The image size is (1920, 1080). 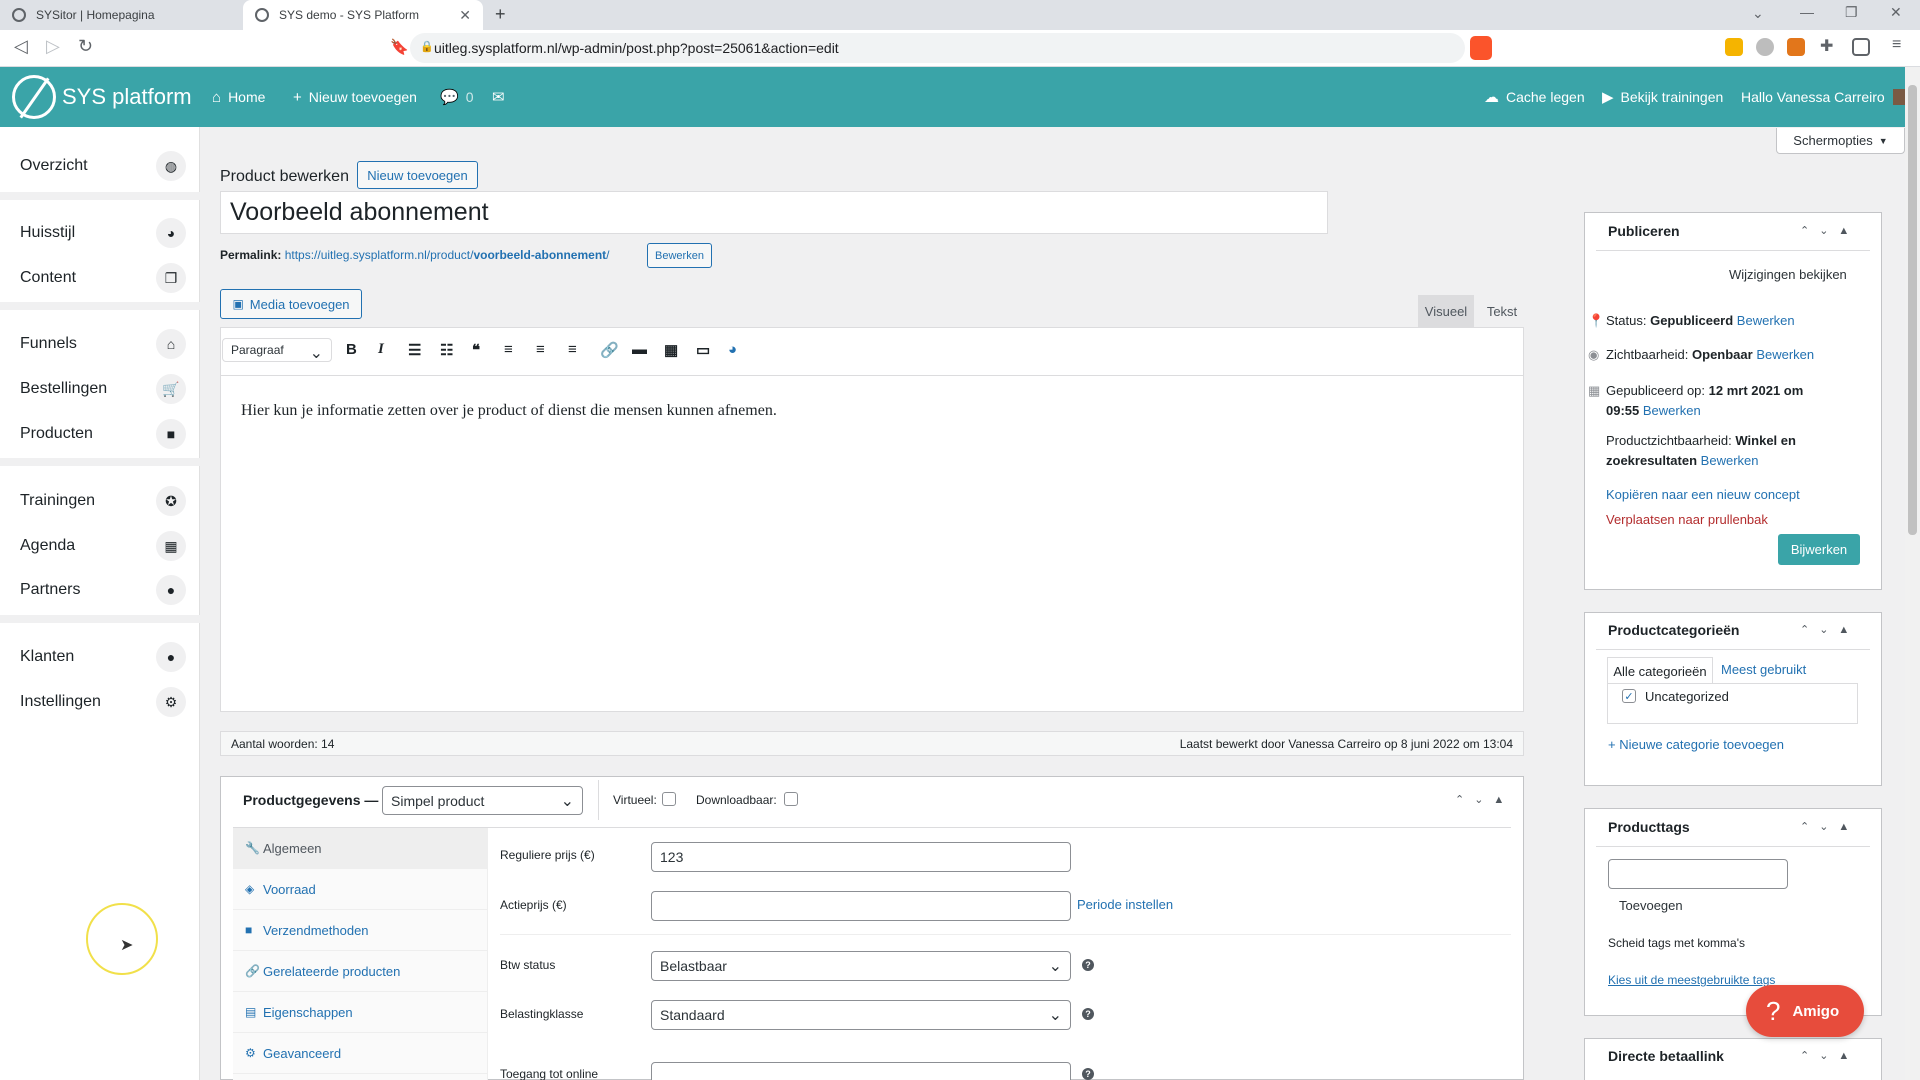 What do you see at coordinates (1851, 12) in the screenshot?
I see `restore-icon: ❐` at bounding box center [1851, 12].